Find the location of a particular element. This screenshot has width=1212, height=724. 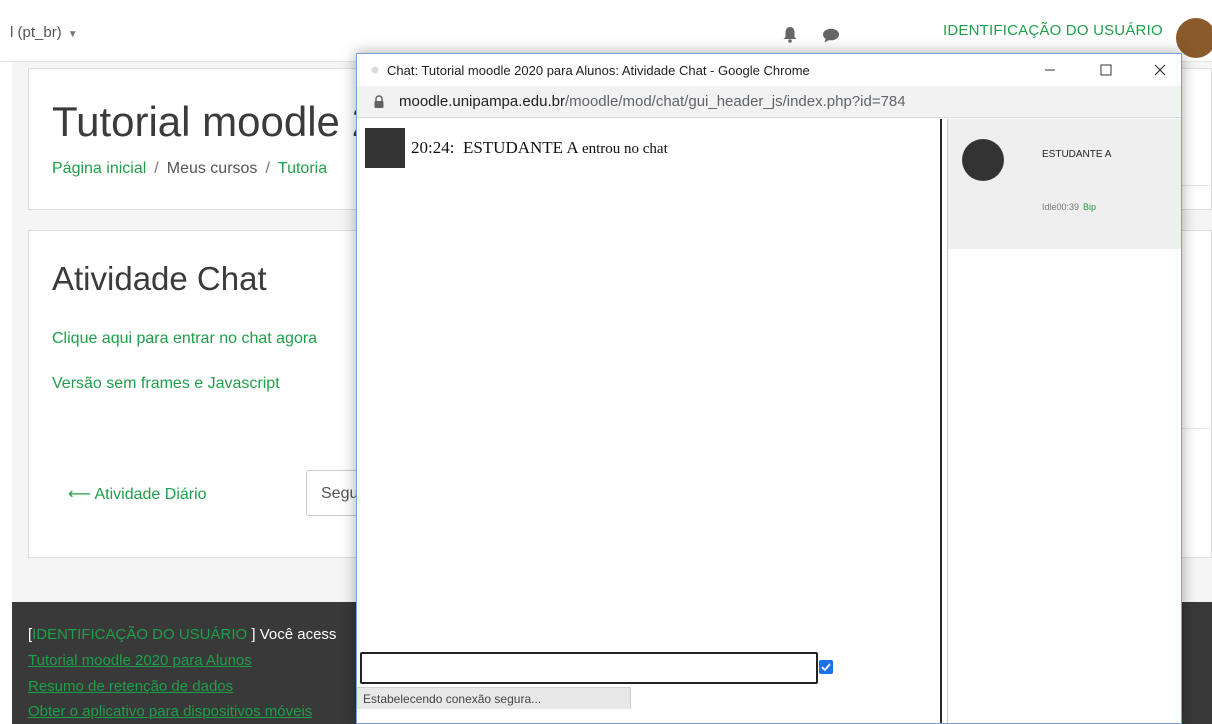

breadcrumb-my-courses: Meus cursos is located at coordinates (212, 168).